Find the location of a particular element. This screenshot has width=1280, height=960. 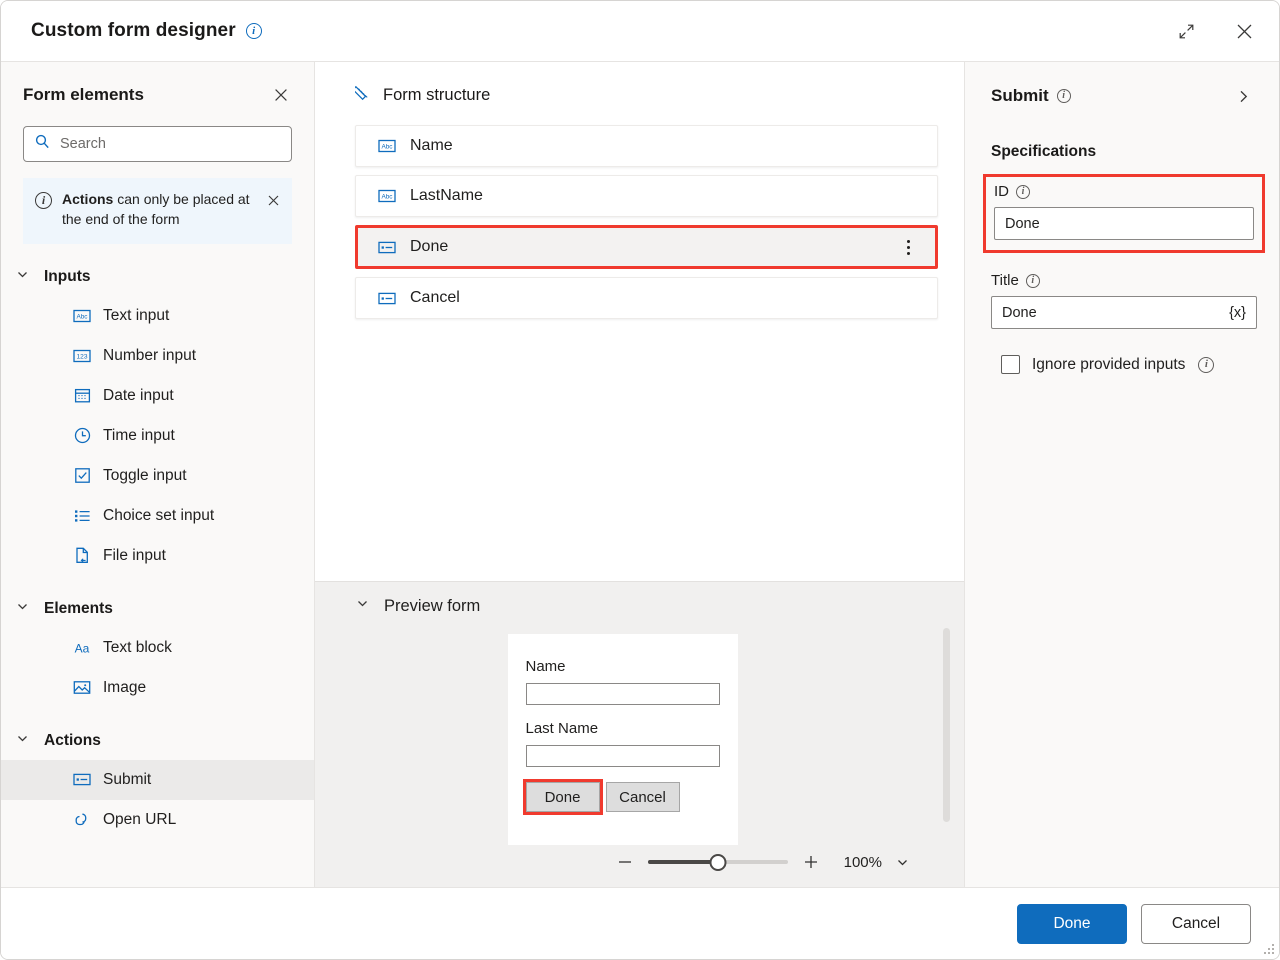

preview-cancel-button: Cancel is located at coordinates (642, 797).